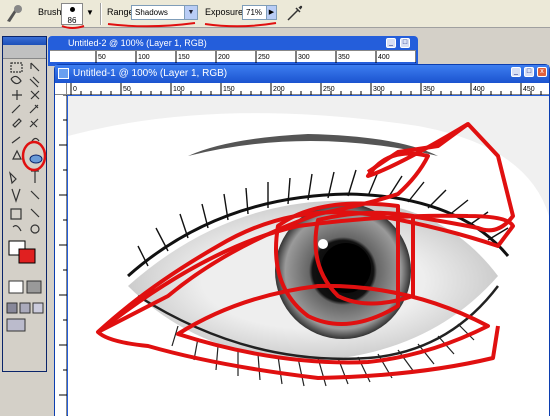 This screenshot has width=550, height=416. What do you see at coordinates (75, 89) in the screenshot?
I see `ruler-label: 0` at bounding box center [75, 89].